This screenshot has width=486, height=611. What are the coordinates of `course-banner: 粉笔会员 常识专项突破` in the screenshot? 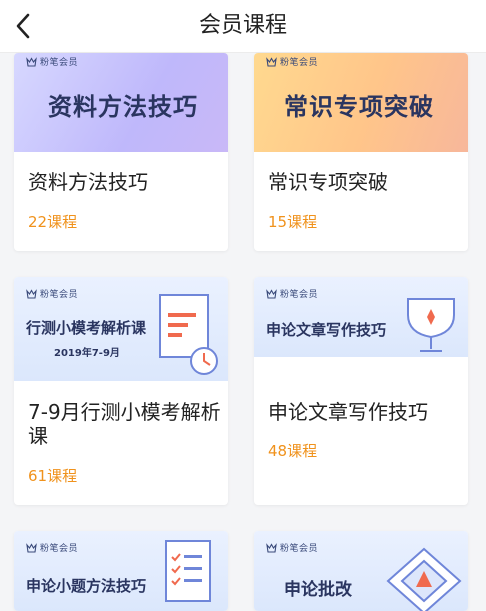 It's located at (361, 102).